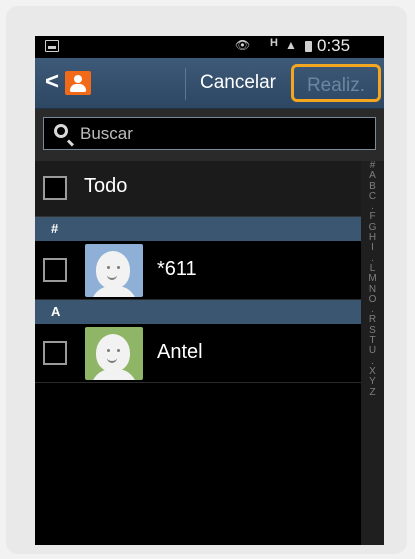  What do you see at coordinates (291, 45) in the screenshot?
I see `signal-strength-icon: ▲` at bounding box center [291, 45].